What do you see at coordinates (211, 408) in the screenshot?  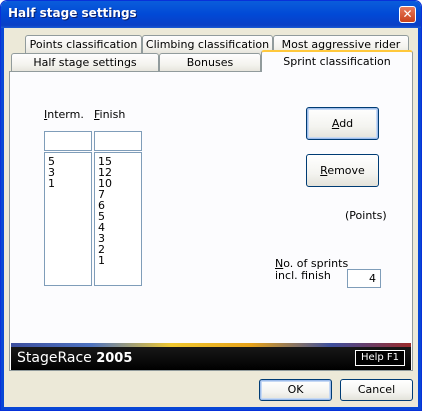 I see `window-frame-bottom` at bounding box center [211, 408].